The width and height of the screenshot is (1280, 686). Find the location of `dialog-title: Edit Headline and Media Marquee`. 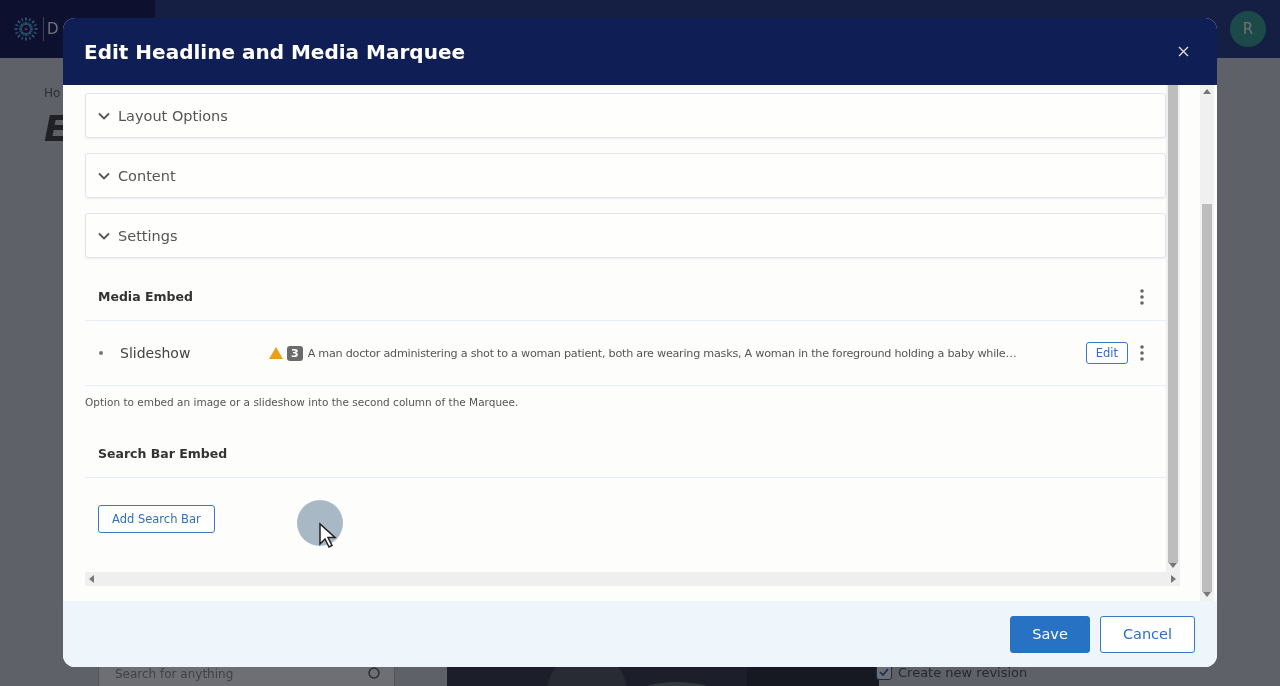

dialog-title: Edit Headline and Media Marquee is located at coordinates (274, 51).